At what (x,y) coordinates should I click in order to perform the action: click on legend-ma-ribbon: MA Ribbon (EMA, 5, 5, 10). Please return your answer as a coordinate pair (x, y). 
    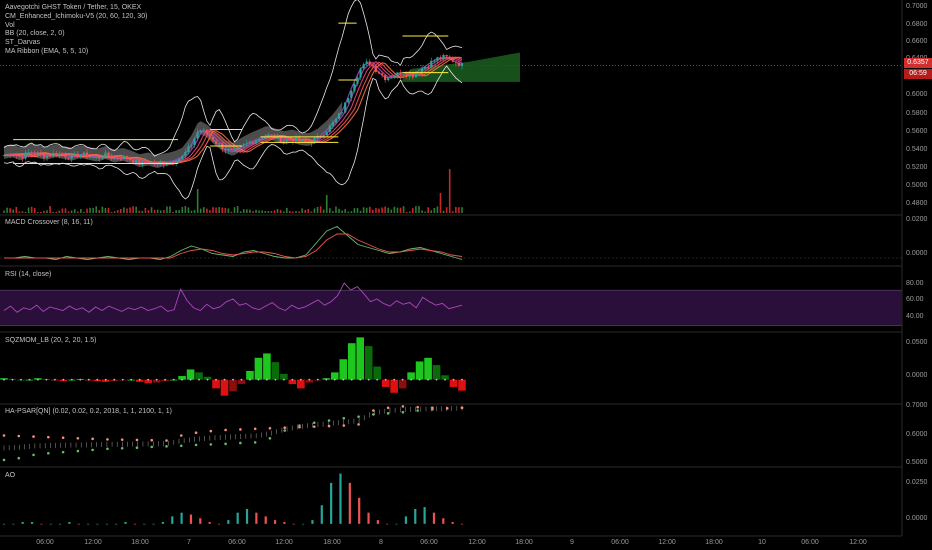
    Looking at the image, I should click on (76, 52).